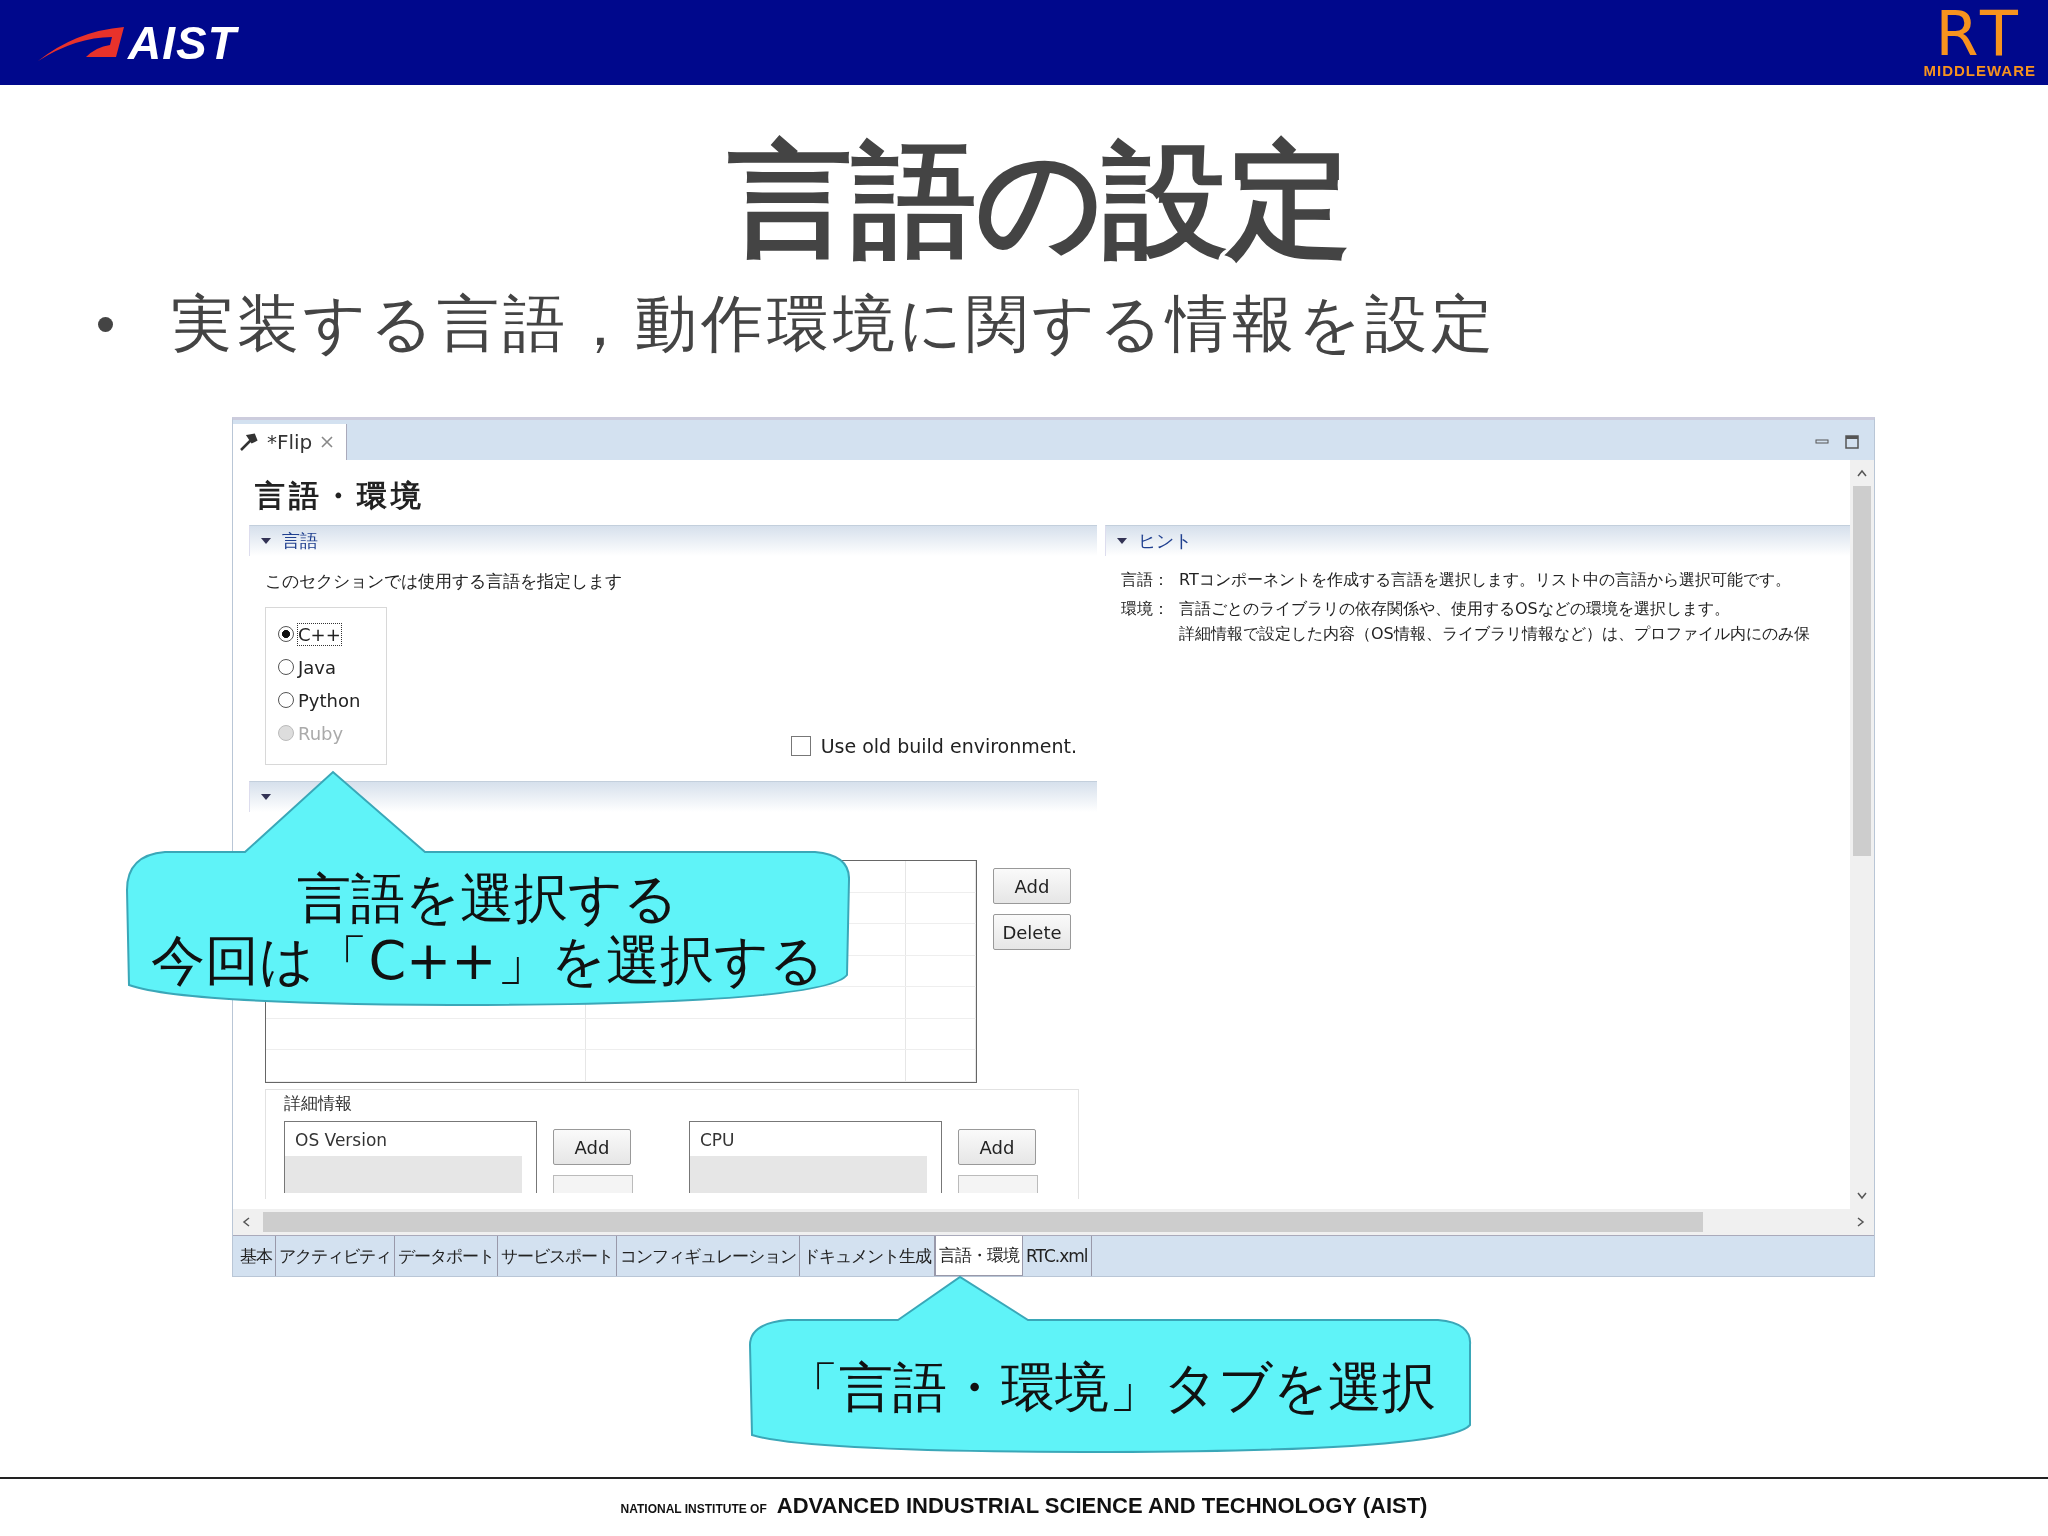 The image size is (2048, 1536). Describe the element at coordinates (1039, 200) in the screenshot. I see `slide-title: 言語の設定` at that location.